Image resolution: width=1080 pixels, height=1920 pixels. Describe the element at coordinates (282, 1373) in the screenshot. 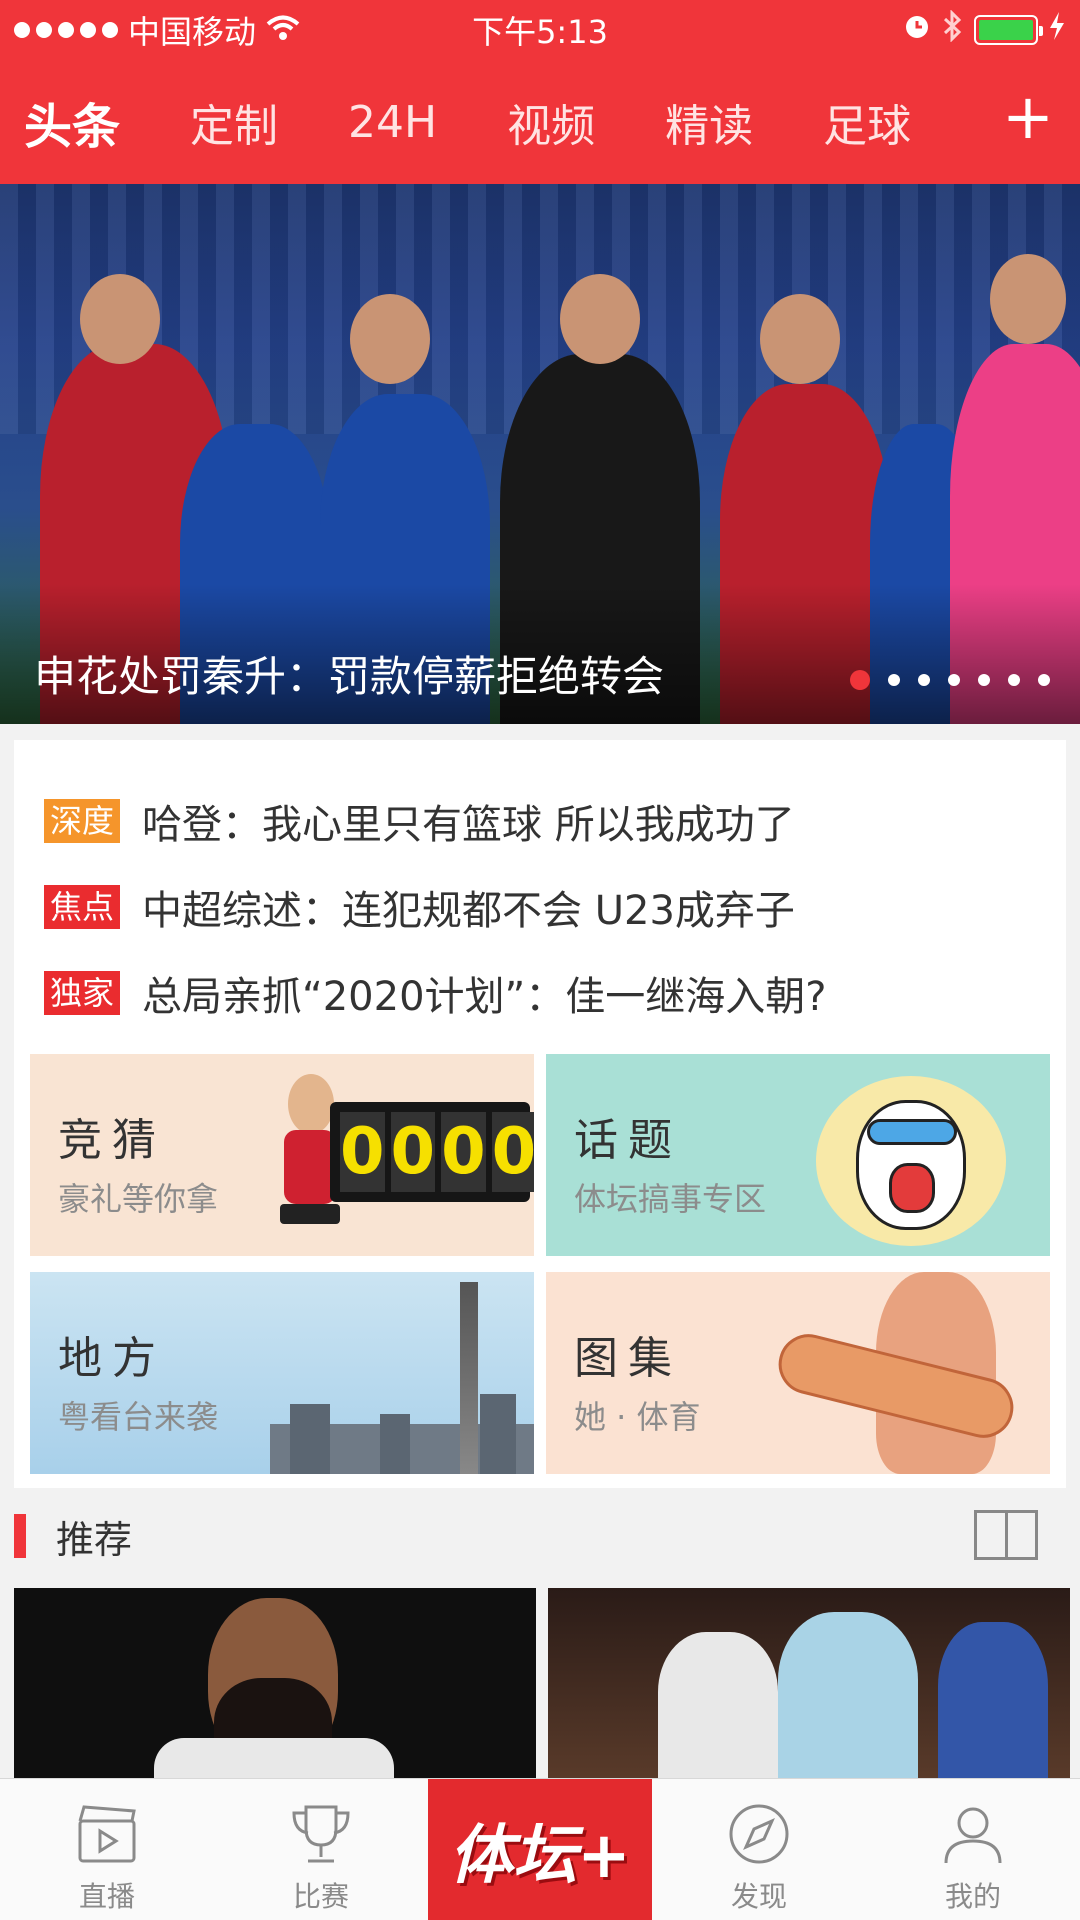

I see `local-card: 地方 粤看台来袭` at that location.